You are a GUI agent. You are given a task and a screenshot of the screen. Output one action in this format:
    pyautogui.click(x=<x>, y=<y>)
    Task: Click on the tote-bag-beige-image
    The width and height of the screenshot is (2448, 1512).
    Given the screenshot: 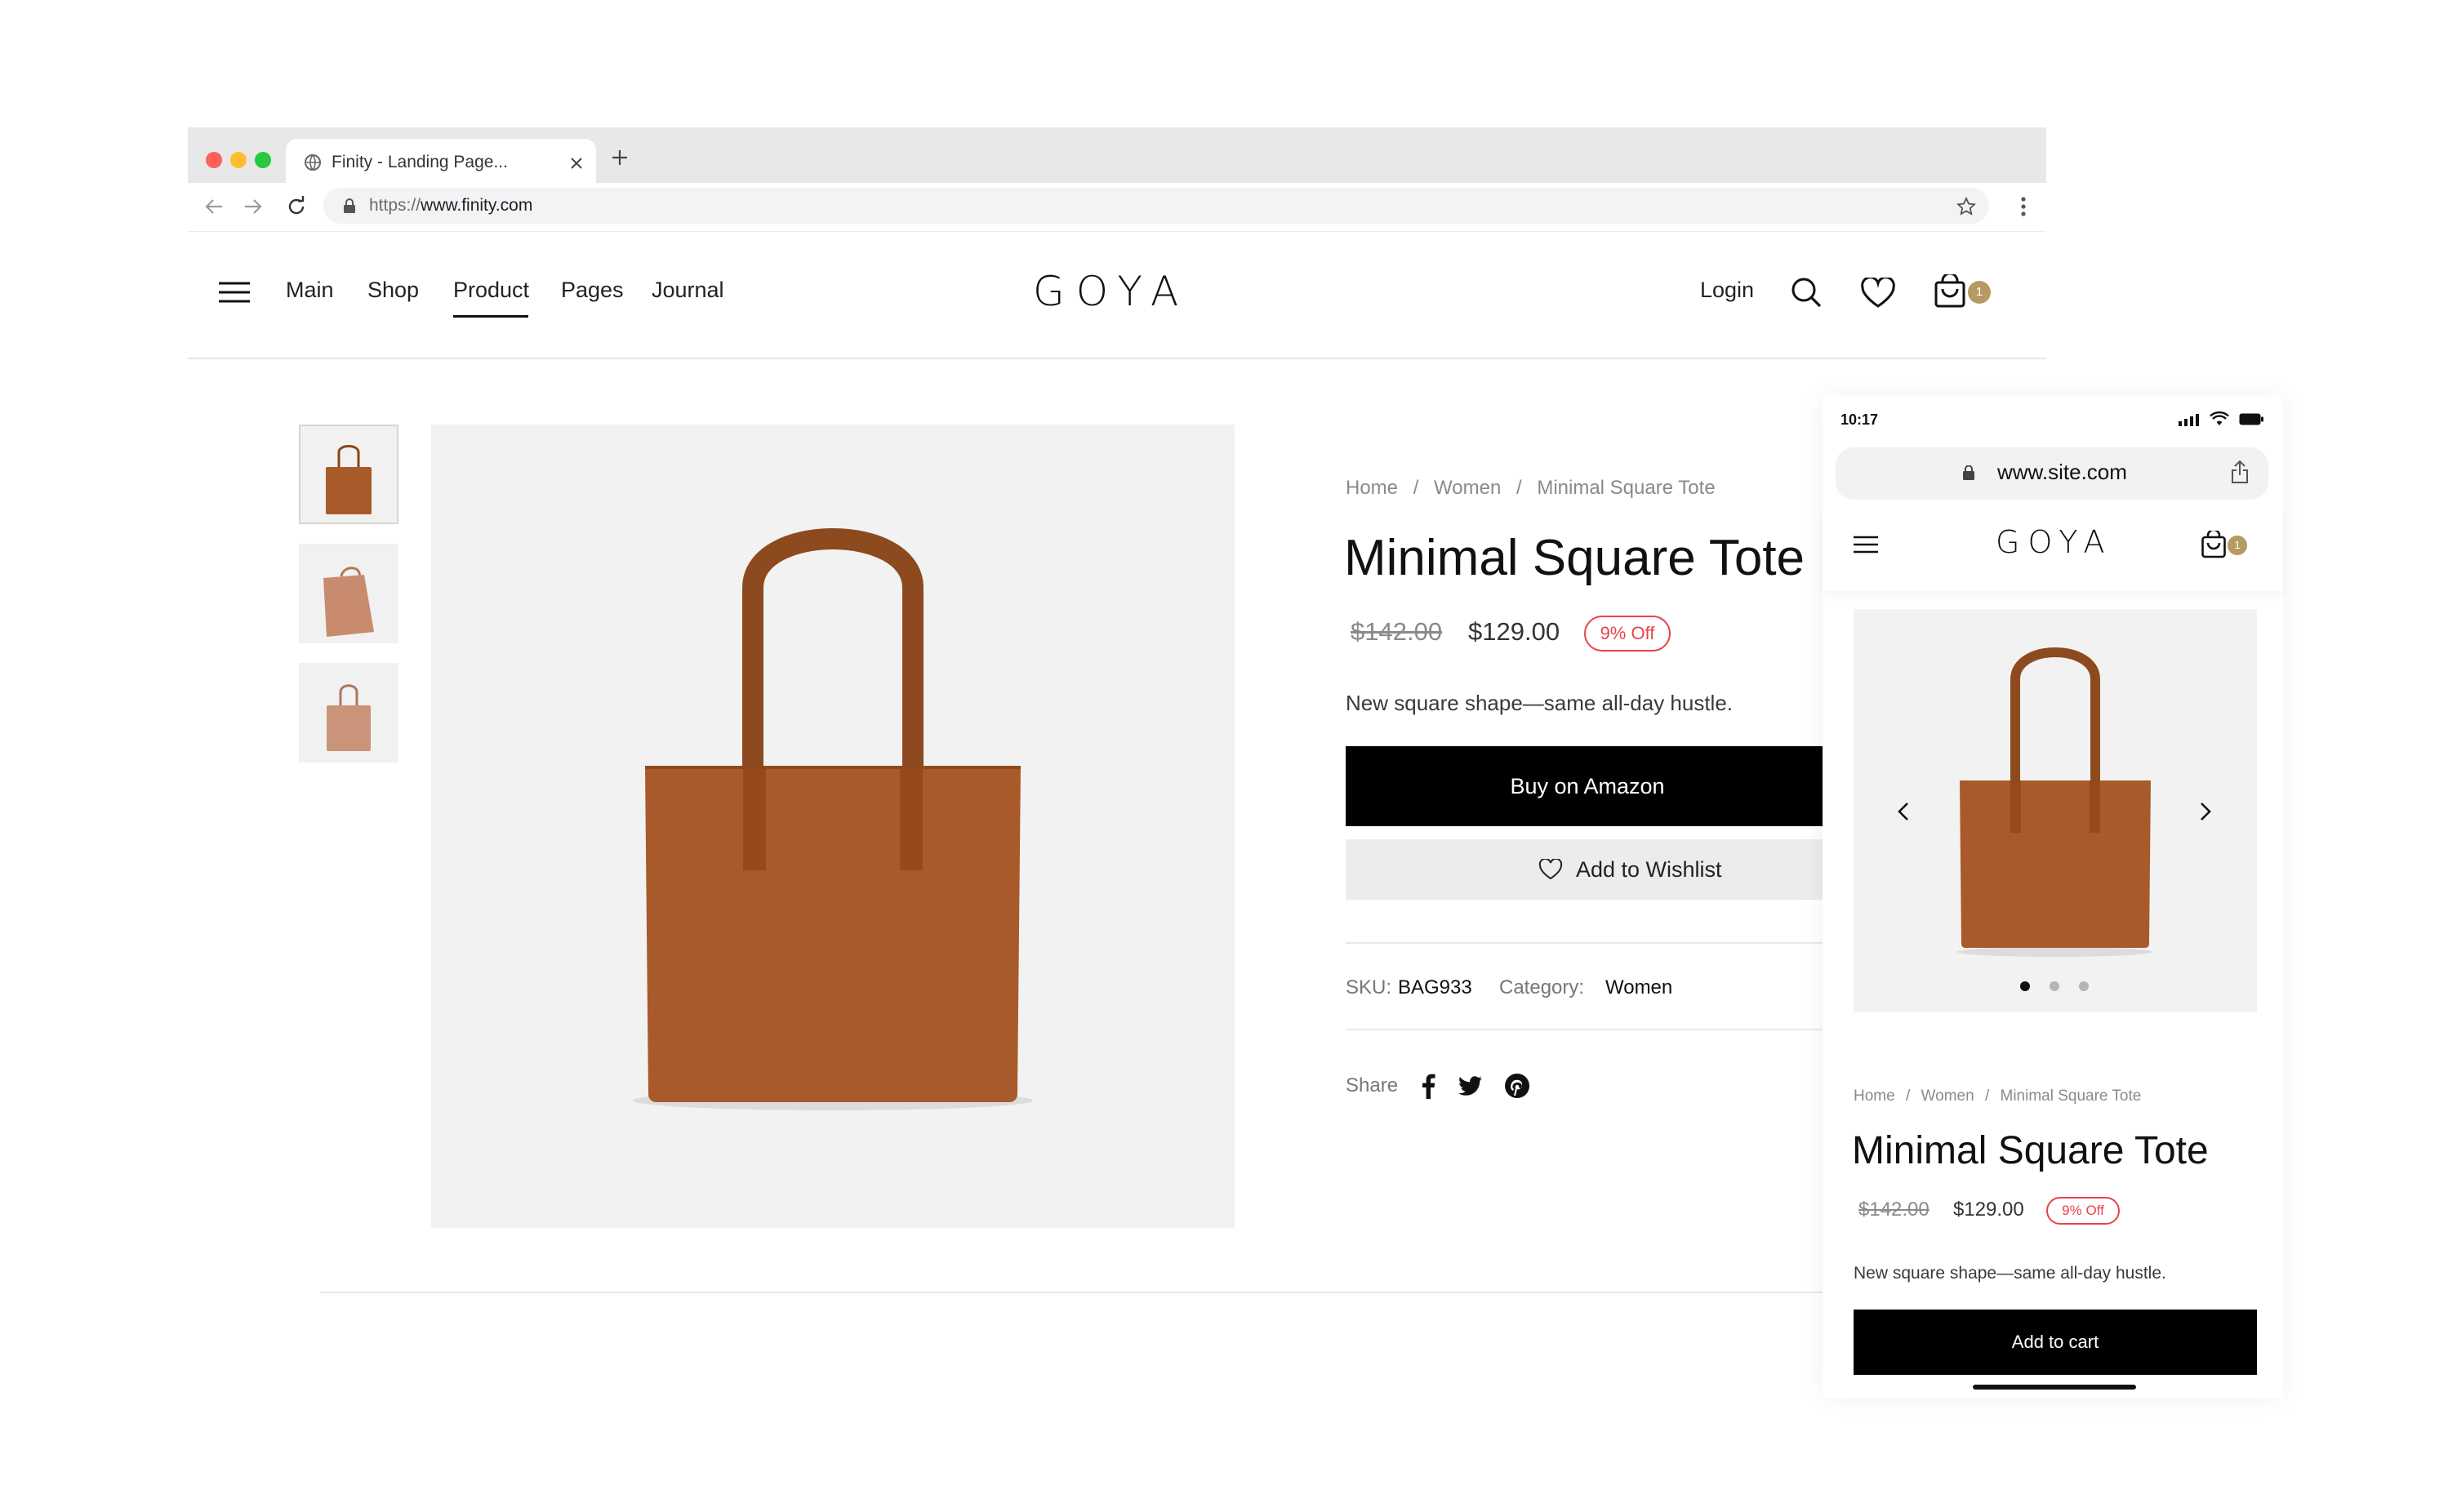 What is the action you would take?
    pyautogui.click(x=349, y=717)
    